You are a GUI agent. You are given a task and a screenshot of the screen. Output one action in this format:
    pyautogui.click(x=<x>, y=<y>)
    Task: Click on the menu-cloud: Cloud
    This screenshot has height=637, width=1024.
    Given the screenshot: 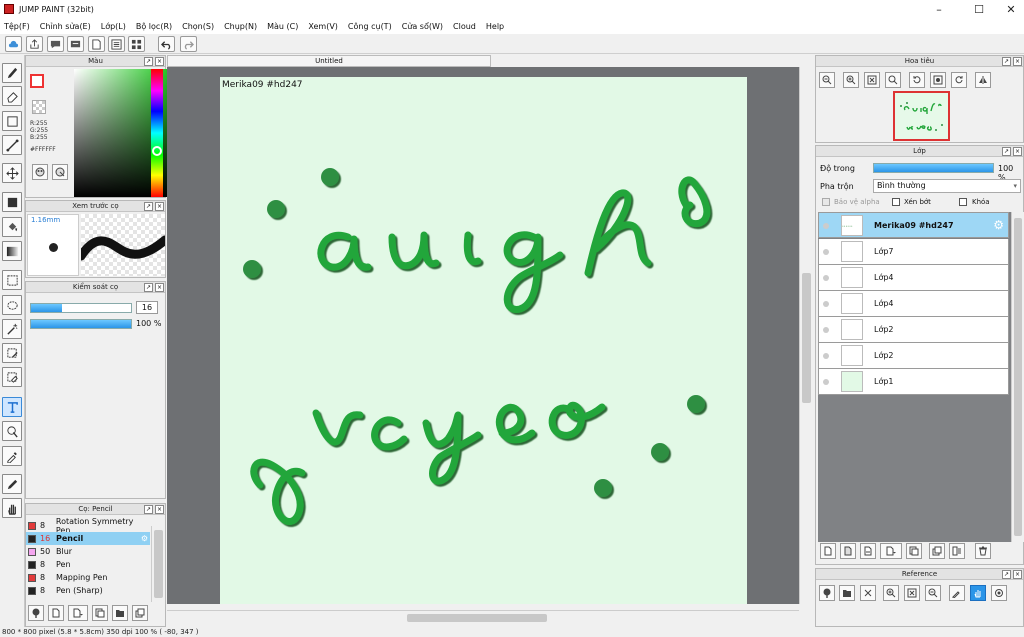 What is the action you would take?
    pyautogui.click(x=464, y=26)
    